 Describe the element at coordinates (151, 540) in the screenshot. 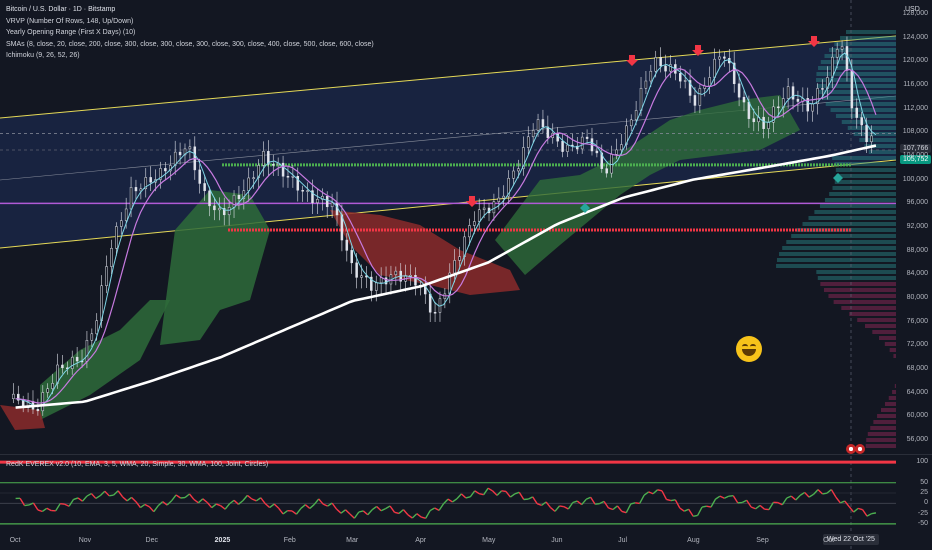

I see `time-axis-tick: Dec` at that location.